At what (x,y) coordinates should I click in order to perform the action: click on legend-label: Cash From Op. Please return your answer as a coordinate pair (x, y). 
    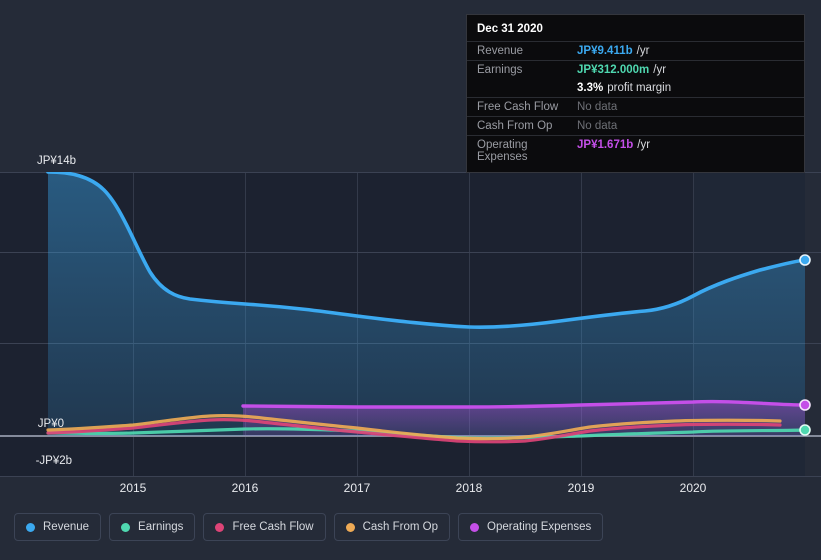
    Looking at the image, I should click on (400, 527).